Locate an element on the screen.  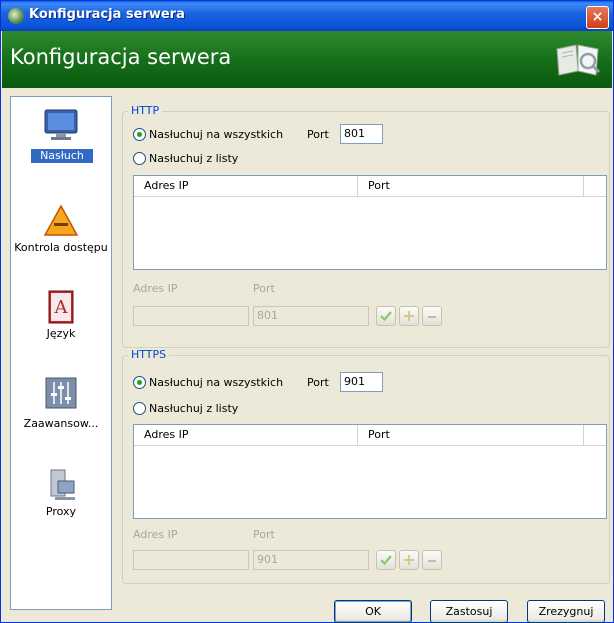
http-ip-label: Adres IP is located at coordinates (155, 288).